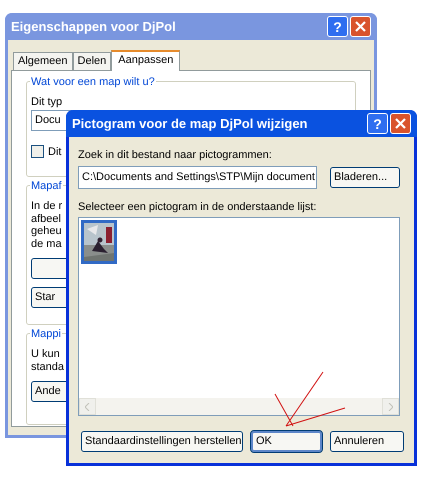 The width and height of the screenshot is (446, 482). I want to click on icon-item, so click(99, 242).